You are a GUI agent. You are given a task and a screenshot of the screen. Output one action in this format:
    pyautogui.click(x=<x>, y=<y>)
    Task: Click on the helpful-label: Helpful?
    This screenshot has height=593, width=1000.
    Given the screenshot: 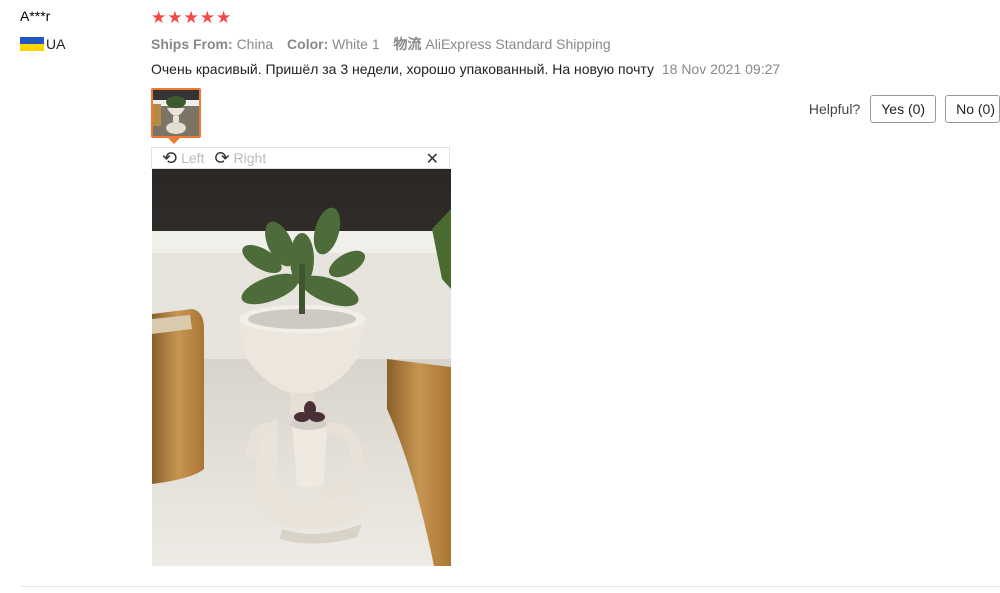 What is the action you would take?
    pyautogui.click(x=834, y=109)
    